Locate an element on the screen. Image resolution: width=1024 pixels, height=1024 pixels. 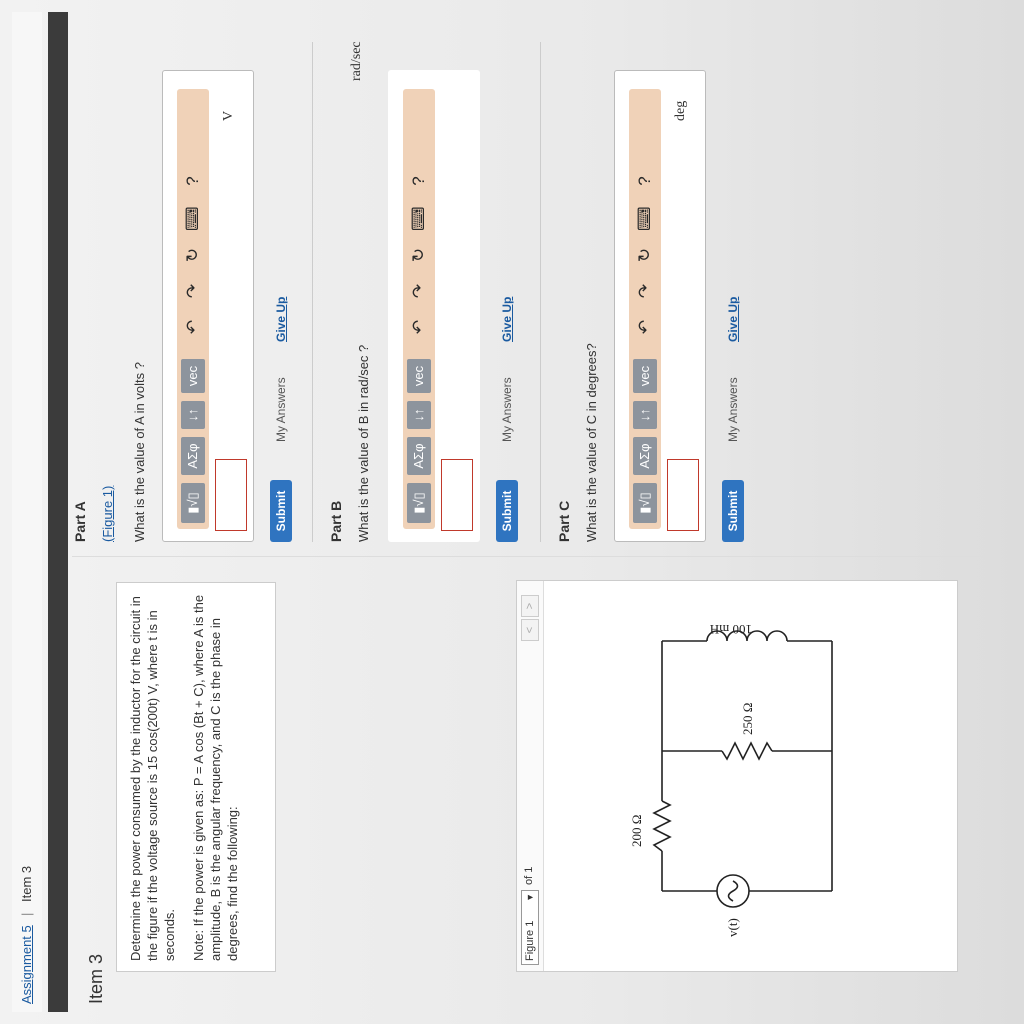
r1-label: 200 Ω is located at coordinates (636, 831).